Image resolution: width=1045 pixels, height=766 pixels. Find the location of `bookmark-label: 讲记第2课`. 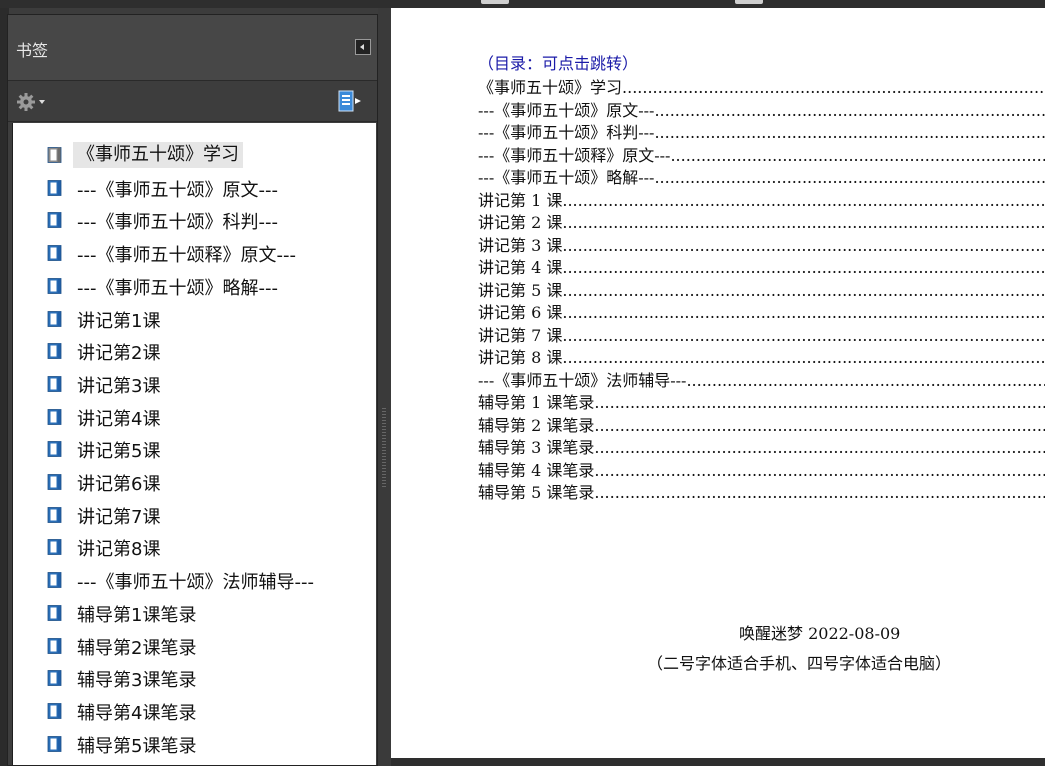

bookmark-label: 讲记第2课 is located at coordinates (119, 354).